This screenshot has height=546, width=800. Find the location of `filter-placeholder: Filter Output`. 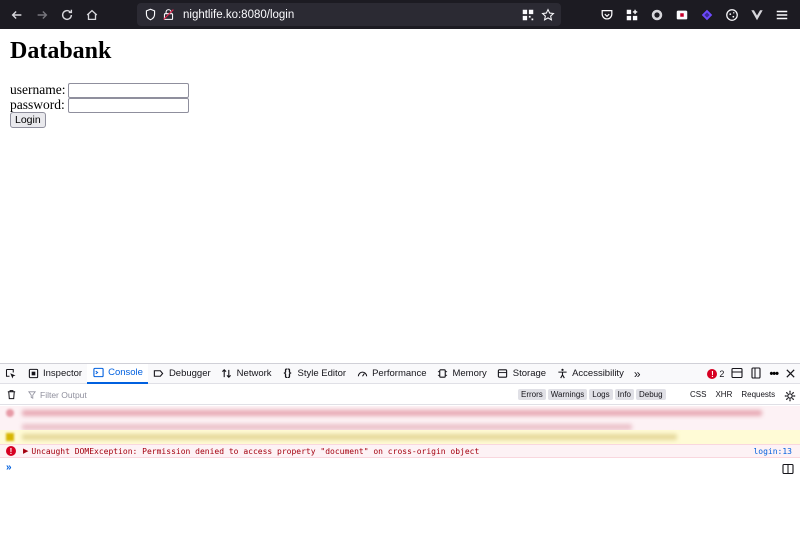

filter-placeholder: Filter Output is located at coordinates (63, 394).